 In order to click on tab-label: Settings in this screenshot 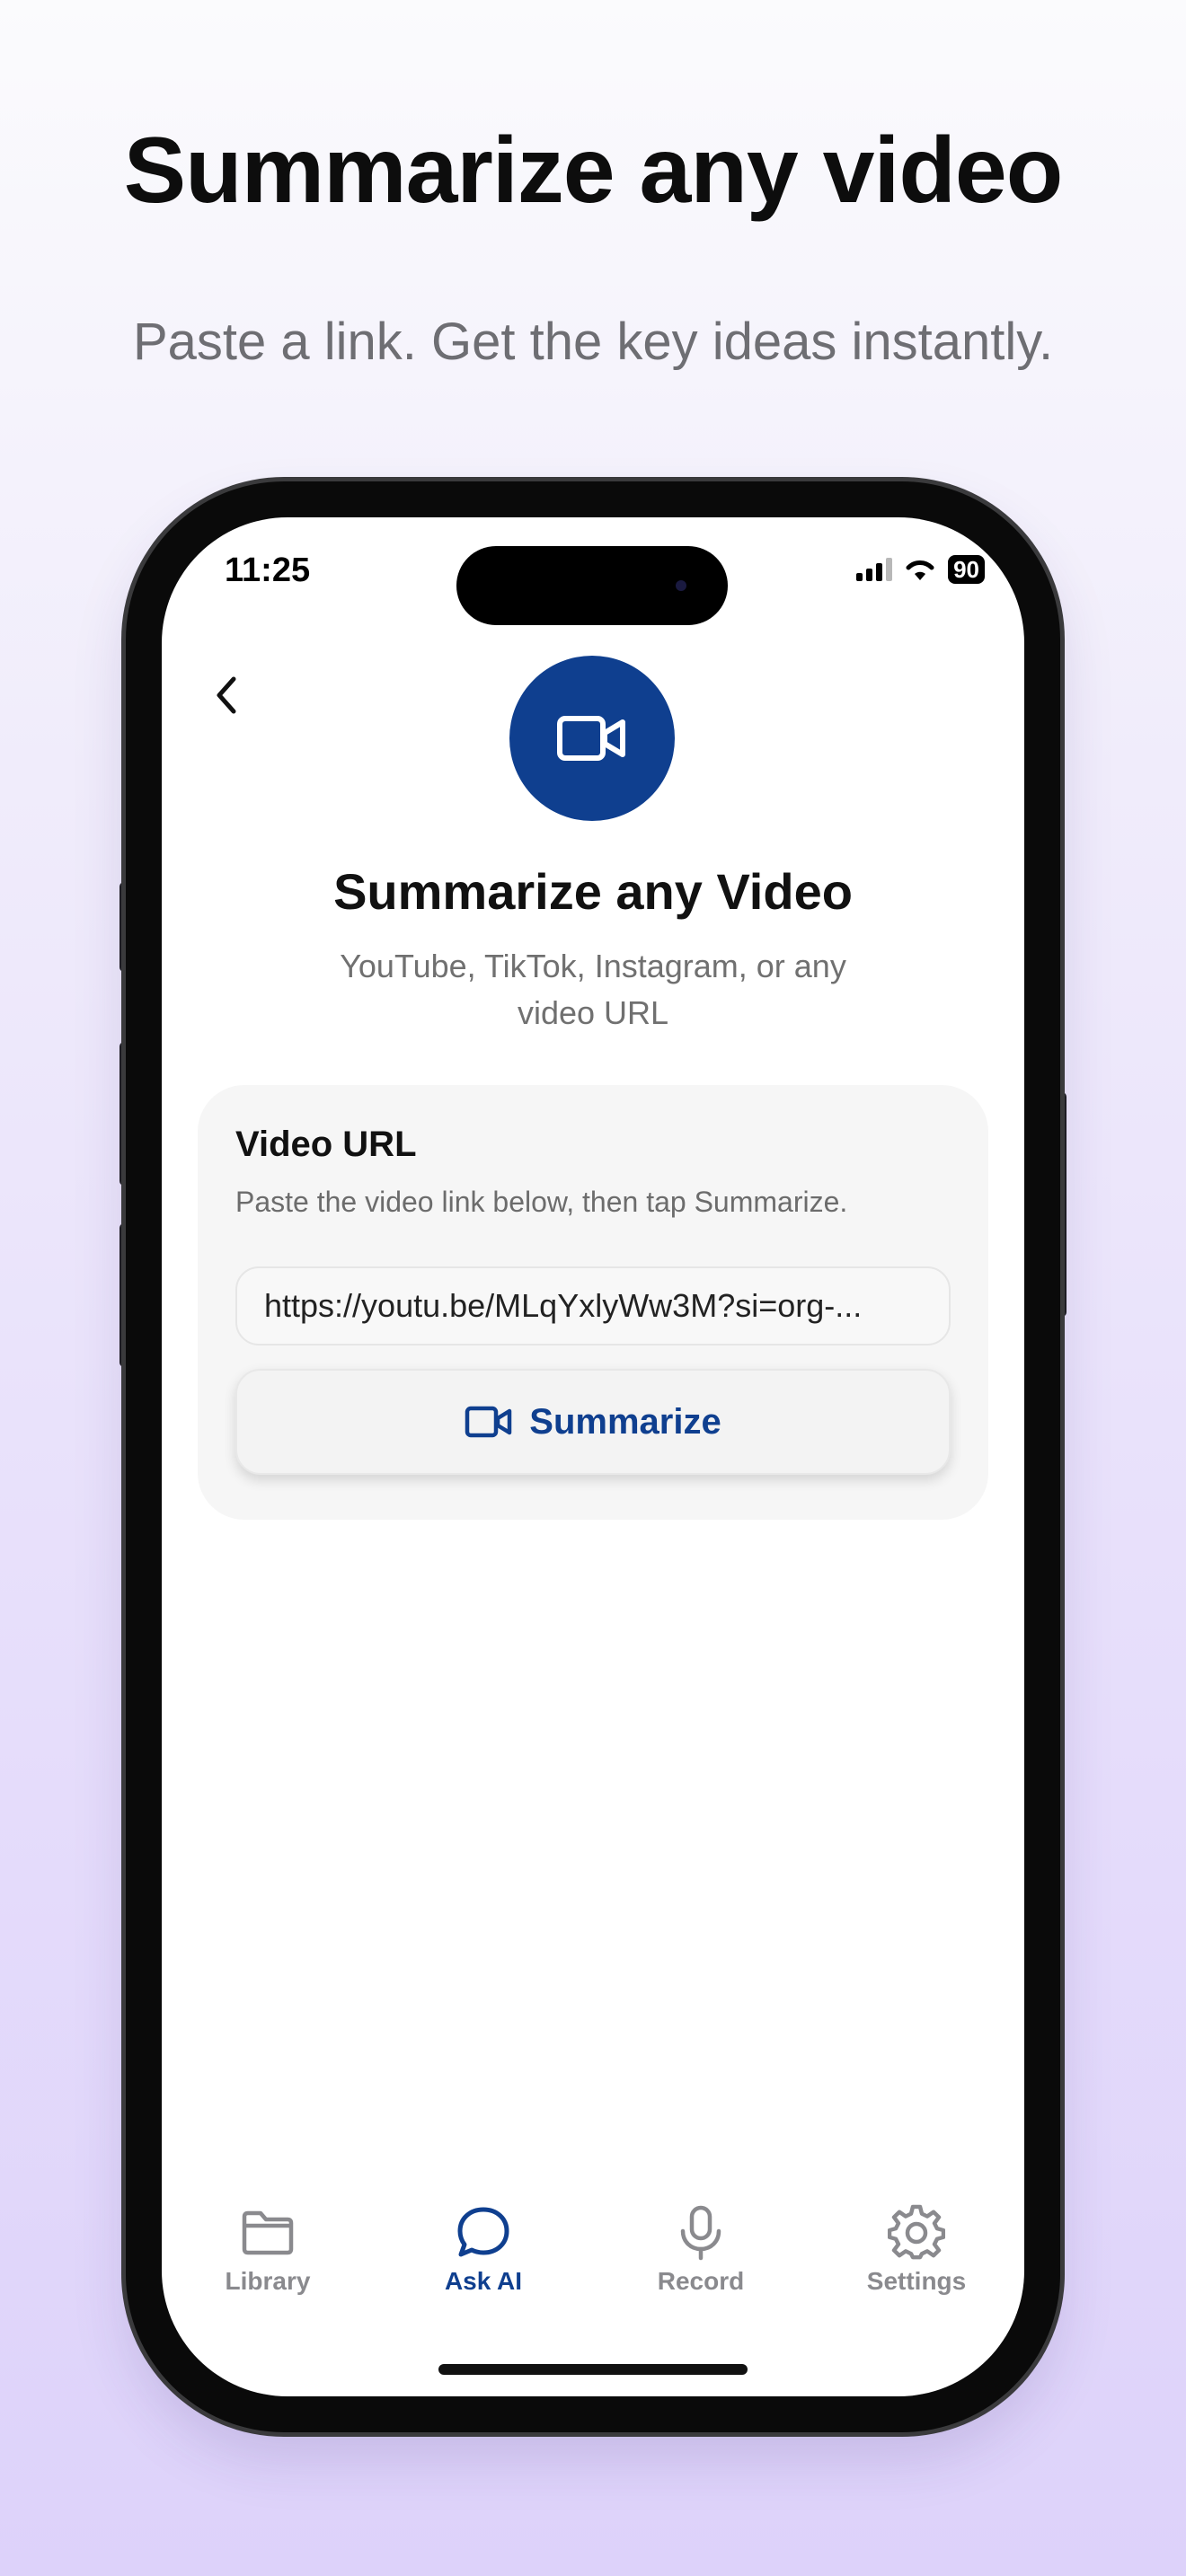, I will do `click(916, 2281)`.